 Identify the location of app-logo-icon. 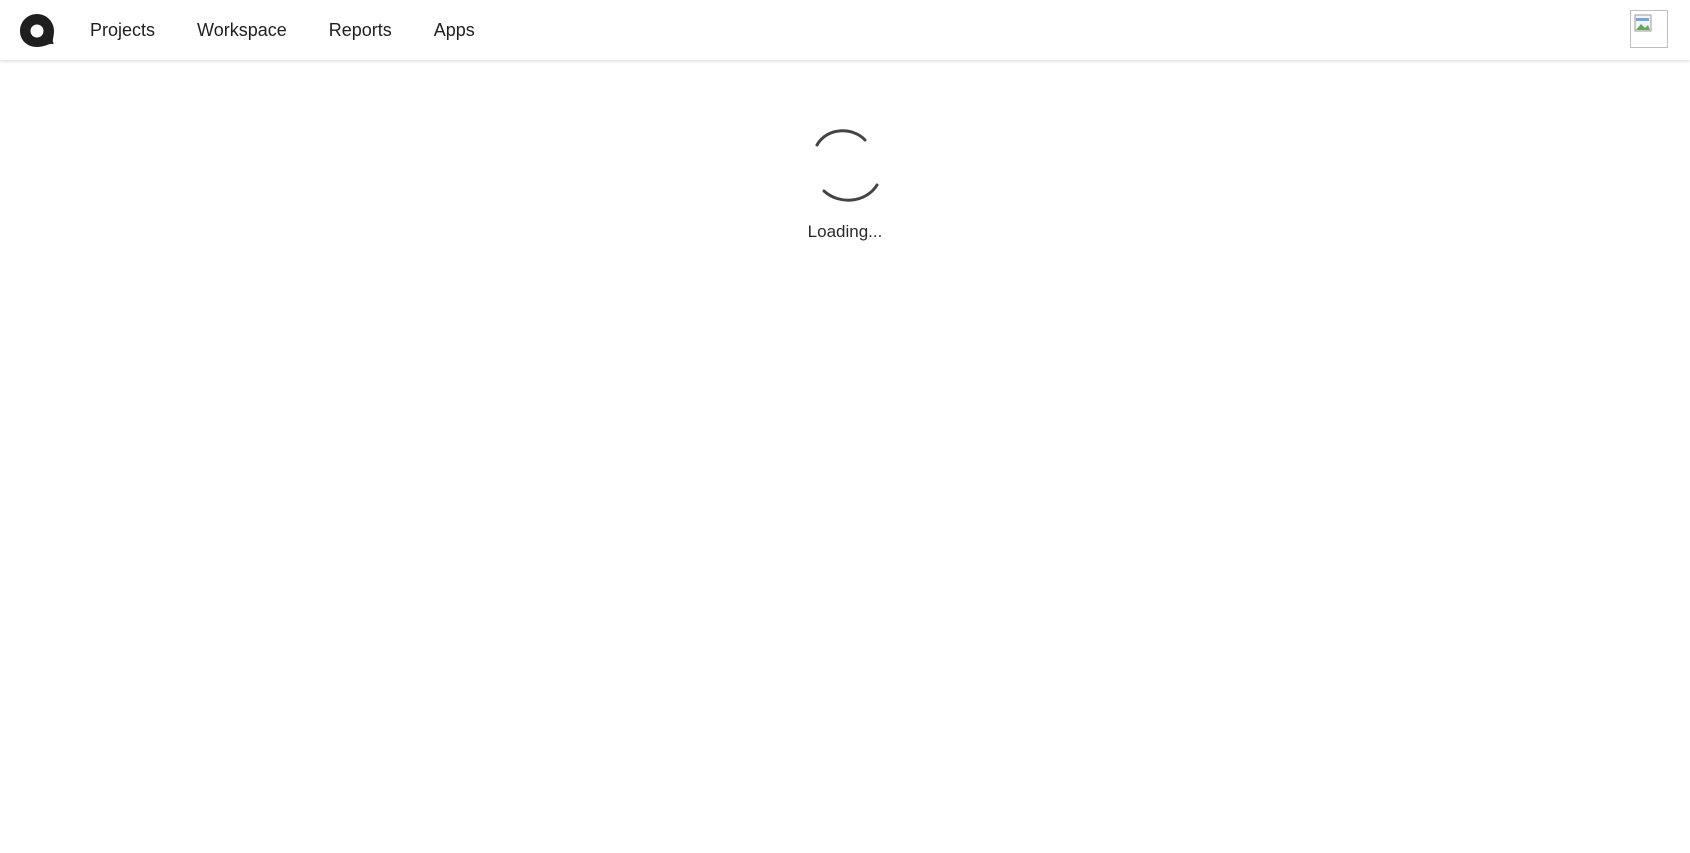
(37, 30).